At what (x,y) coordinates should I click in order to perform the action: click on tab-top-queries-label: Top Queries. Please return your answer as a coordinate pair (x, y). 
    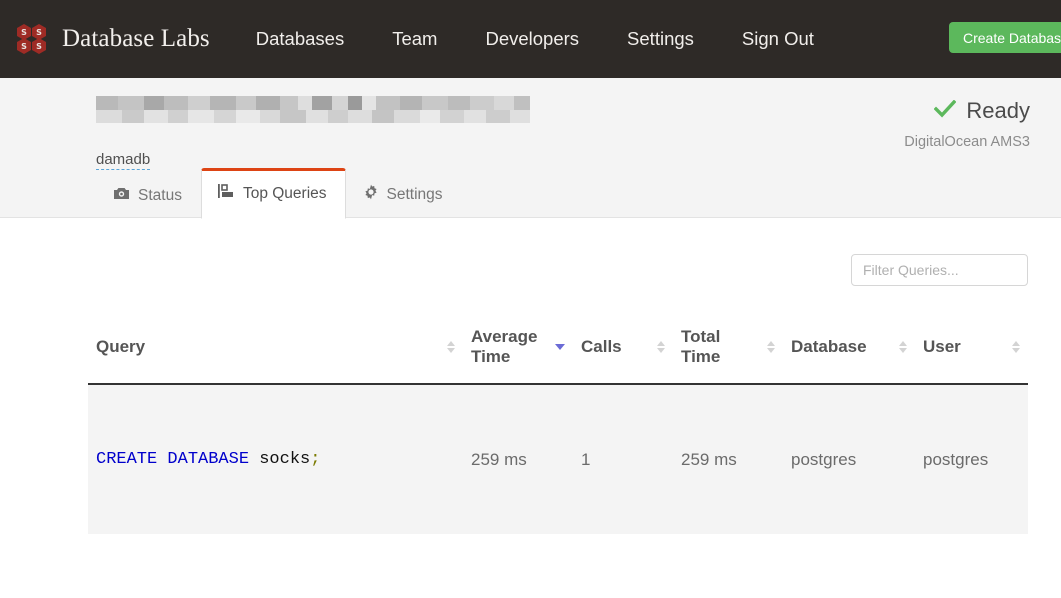
    Looking at the image, I should click on (284, 193).